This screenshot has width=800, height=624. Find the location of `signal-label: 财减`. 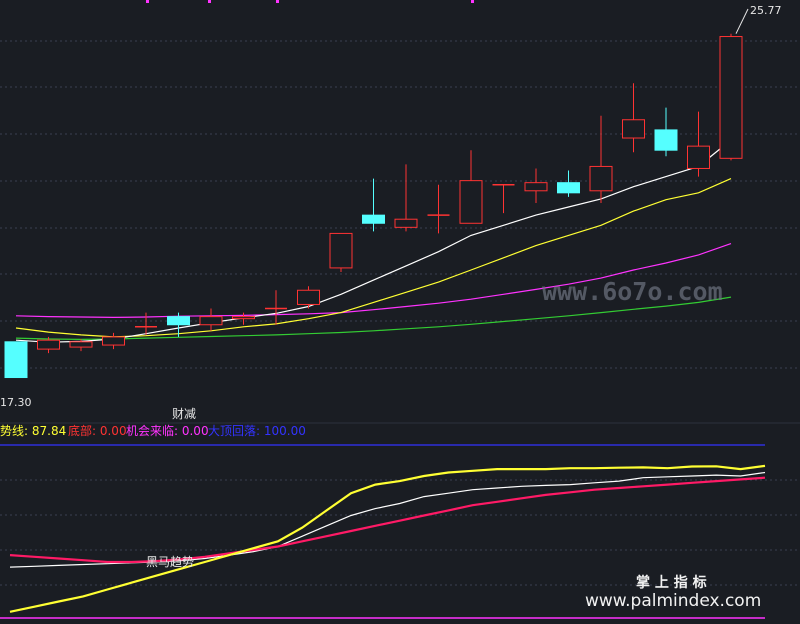

signal-label: 财减 is located at coordinates (184, 414).